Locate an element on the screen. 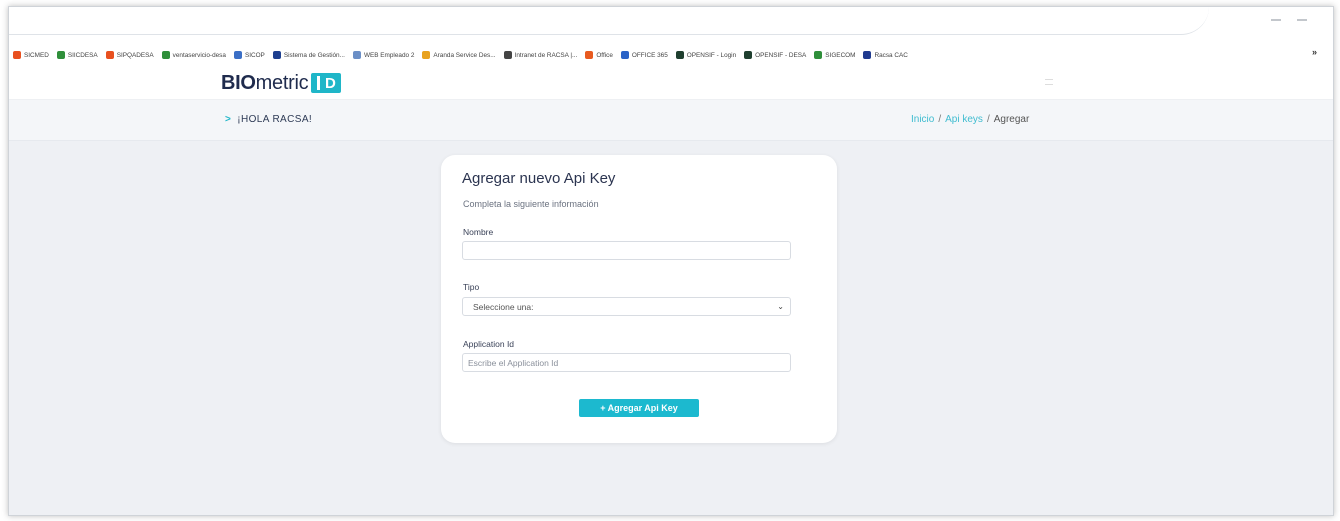 The width and height of the screenshot is (1340, 521). greeting: > ¡HOLA RACSA! is located at coordinates (268, 119).